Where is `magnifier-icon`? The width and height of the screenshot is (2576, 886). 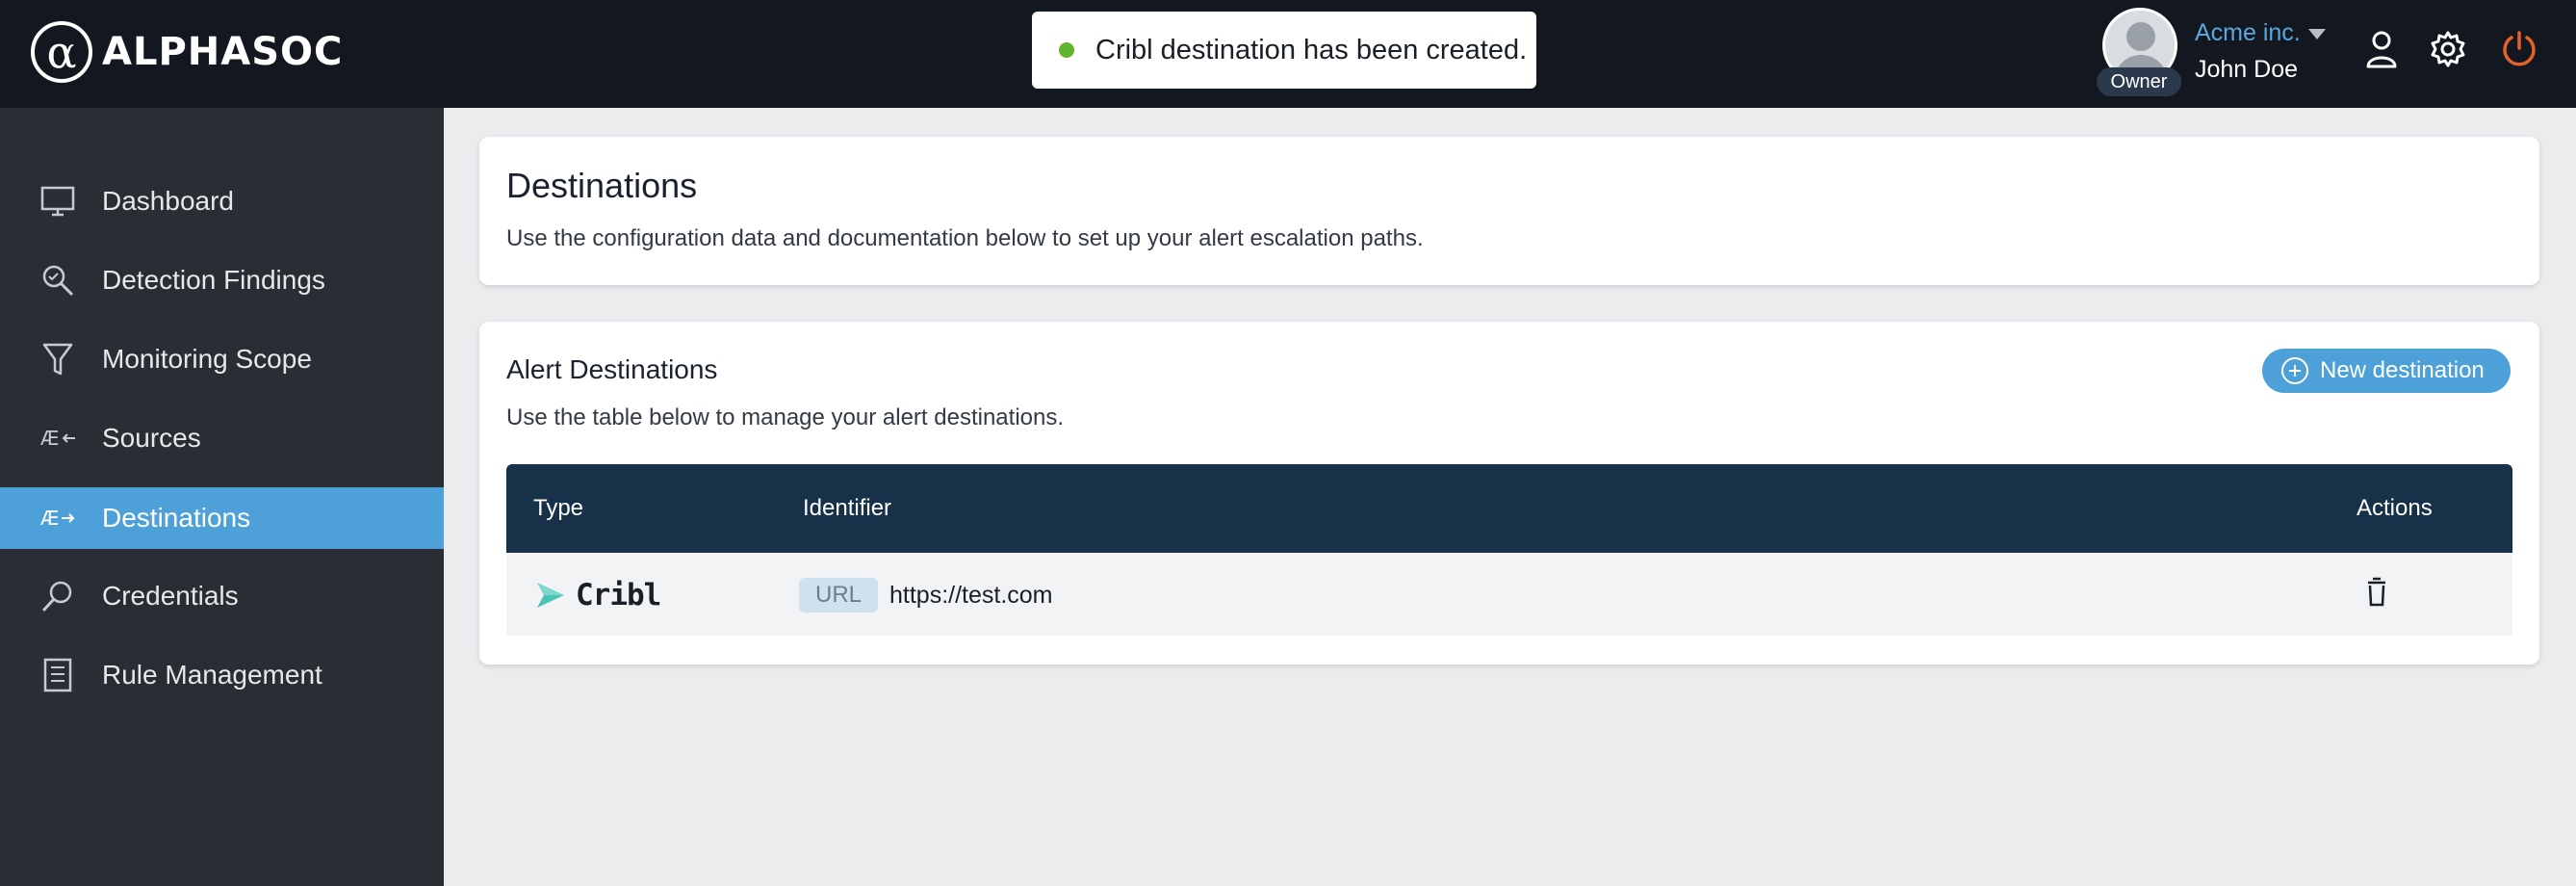
magnifier-icon is located at coordinates (58, 280).